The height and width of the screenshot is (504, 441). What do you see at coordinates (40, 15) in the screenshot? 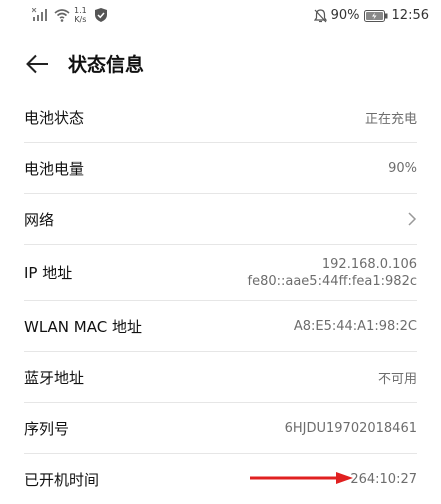
I see `signal-icon` at bounding box center [40, 15].